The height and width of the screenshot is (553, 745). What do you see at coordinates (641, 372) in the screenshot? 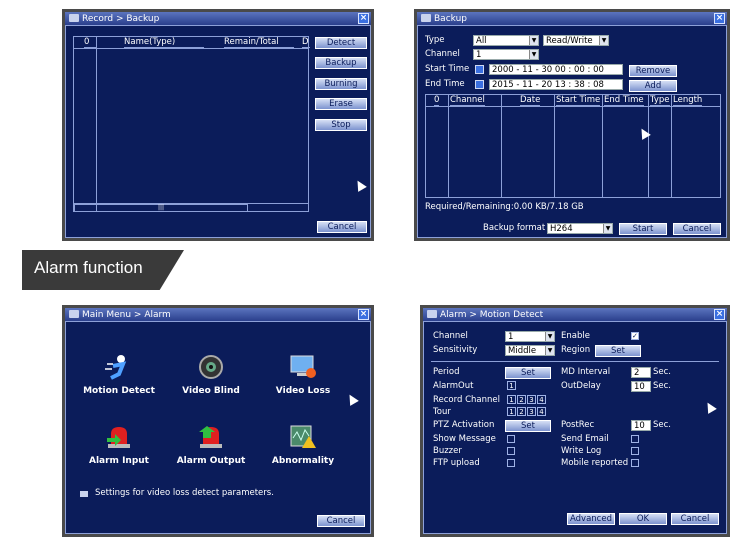
I see `md-interval-field: 2` at bounding box center [641, 372].